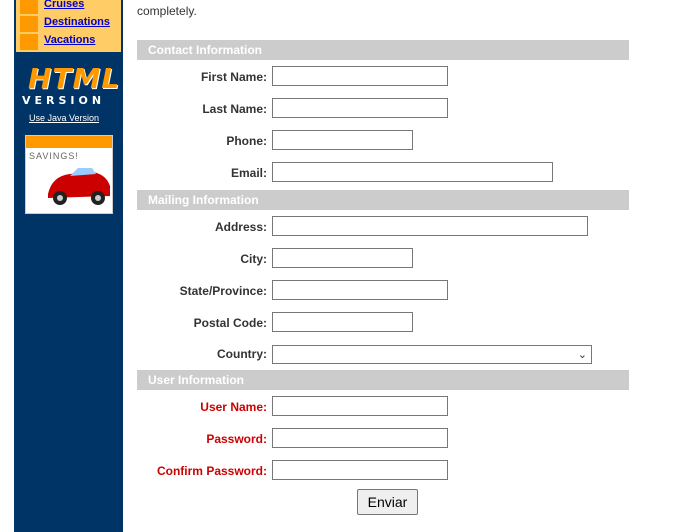 This screenshot has height=532, width=679. What do you see at coordinates (211, 471) in the screenshot?
I see `confirm-password-label: Confirm Password:` at bounding box center [211, 471].